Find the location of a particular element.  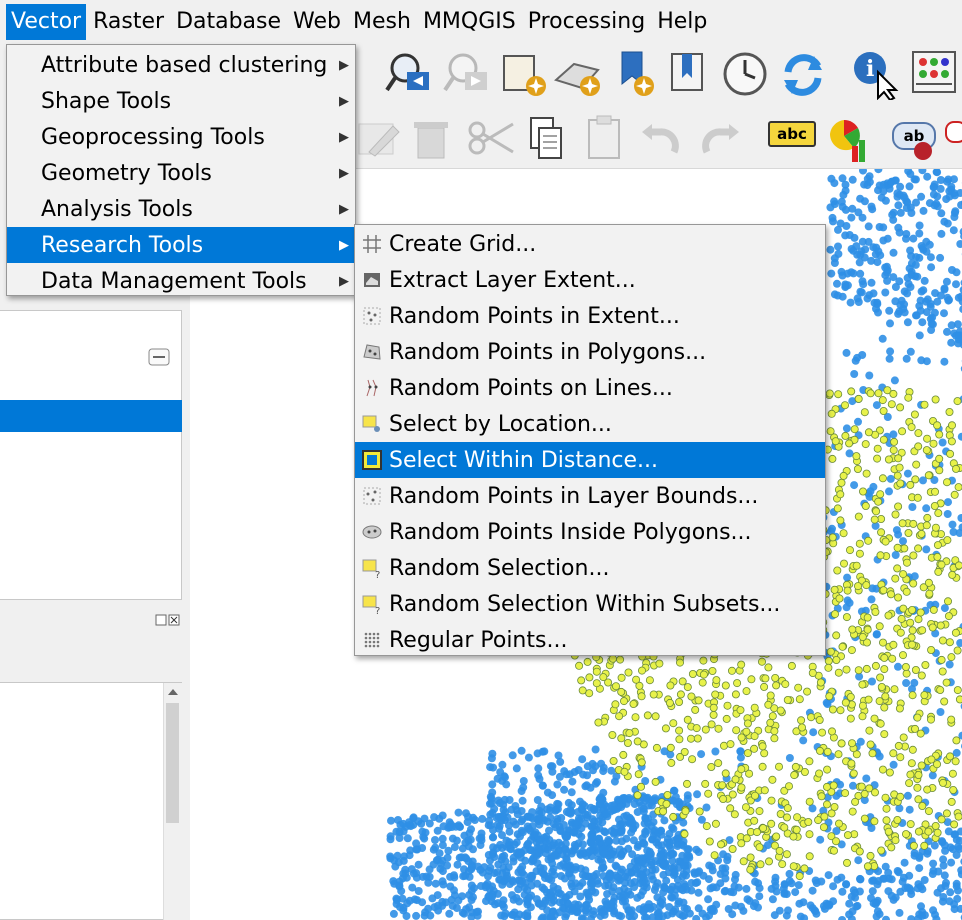

random-points-polygon-icon is located at coordinates (372, 352).